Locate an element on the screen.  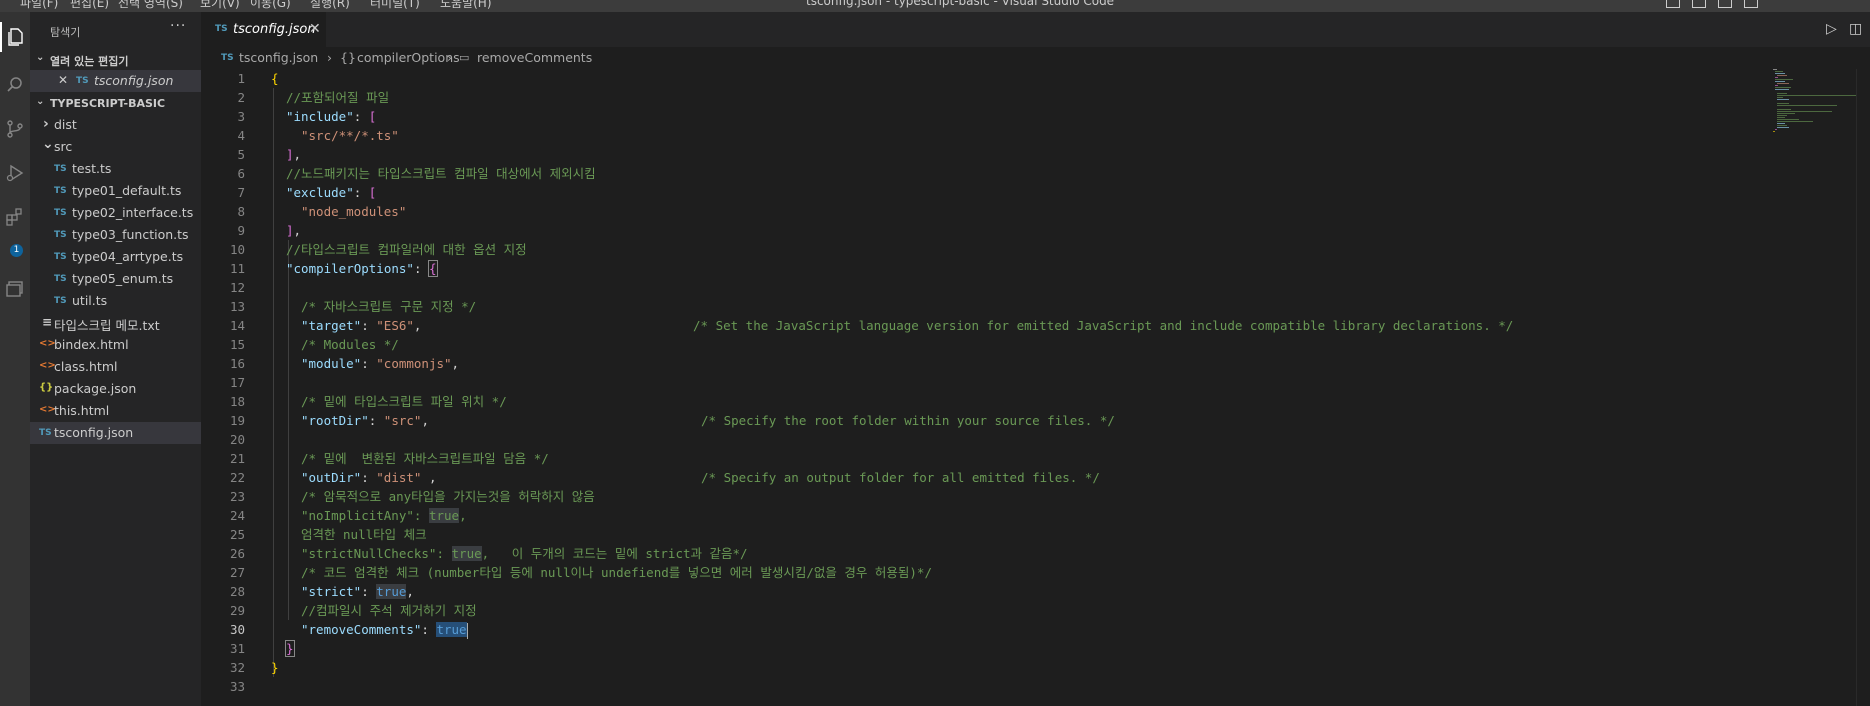
tree-folder-dist: › dist is located at coordinates (115, 125).